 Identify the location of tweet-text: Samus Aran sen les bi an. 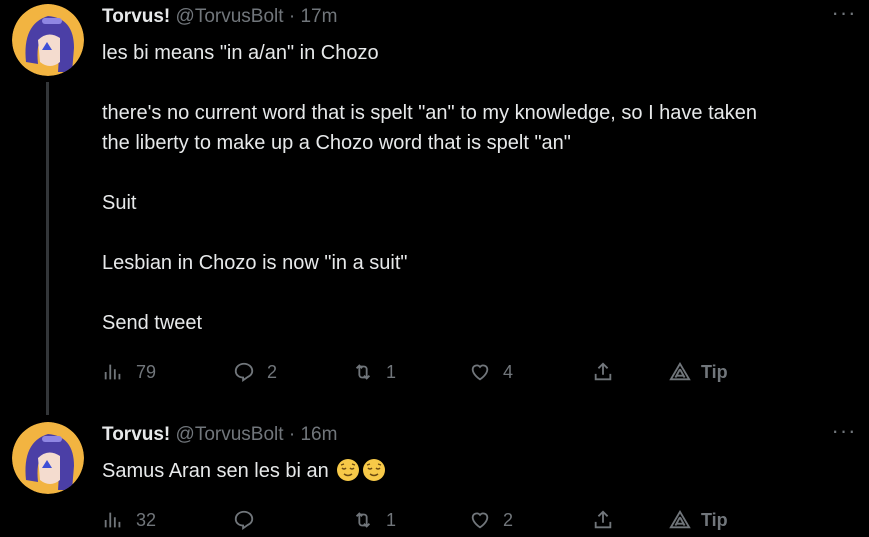
(477, 471).